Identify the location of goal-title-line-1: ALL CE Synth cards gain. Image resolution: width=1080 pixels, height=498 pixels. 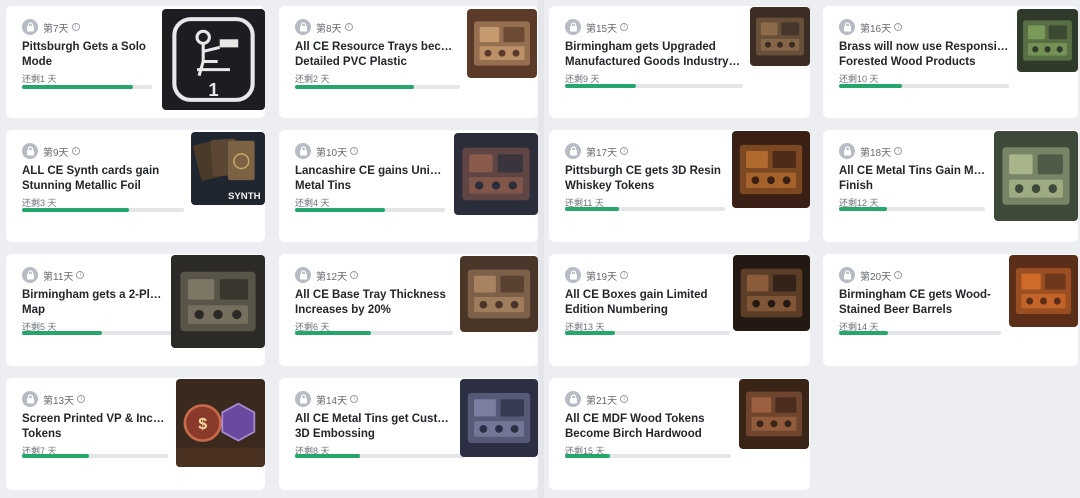
(91, 171).